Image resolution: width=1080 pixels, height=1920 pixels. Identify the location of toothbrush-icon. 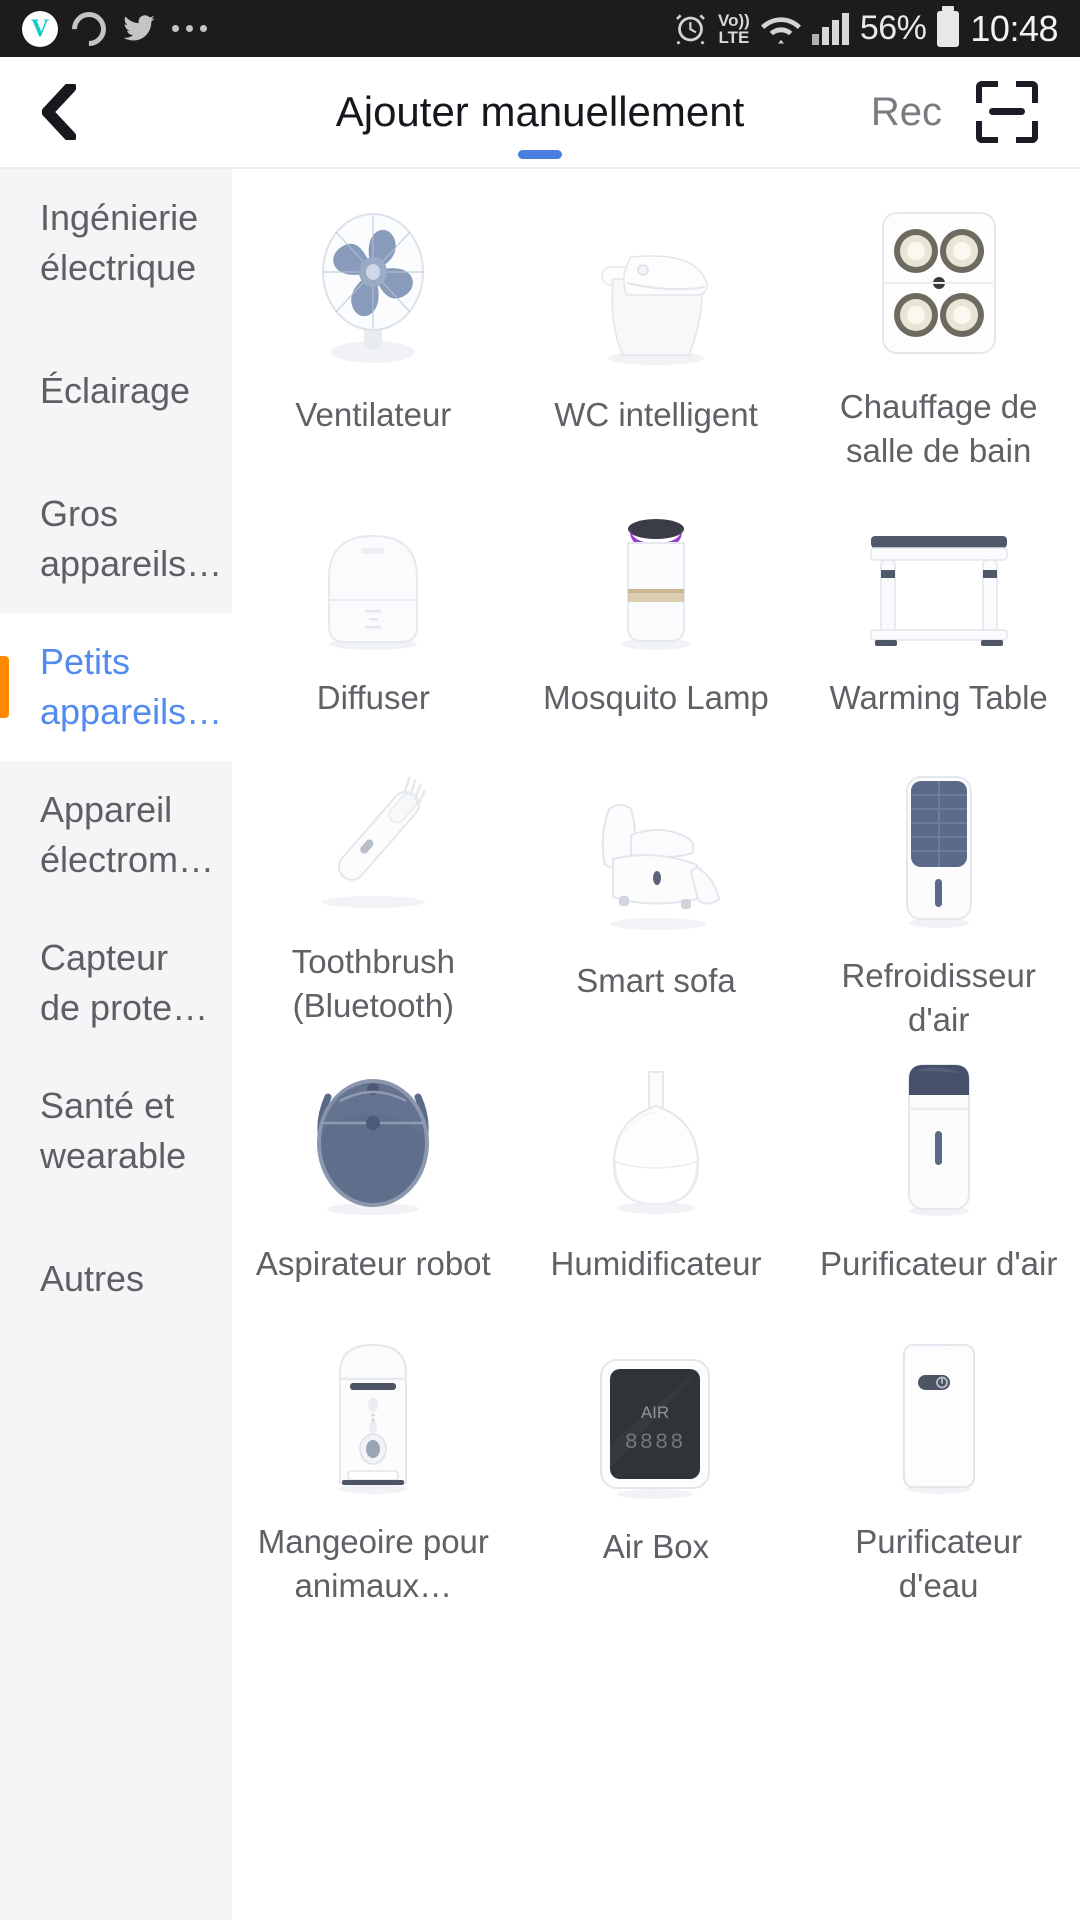
(373, 843).